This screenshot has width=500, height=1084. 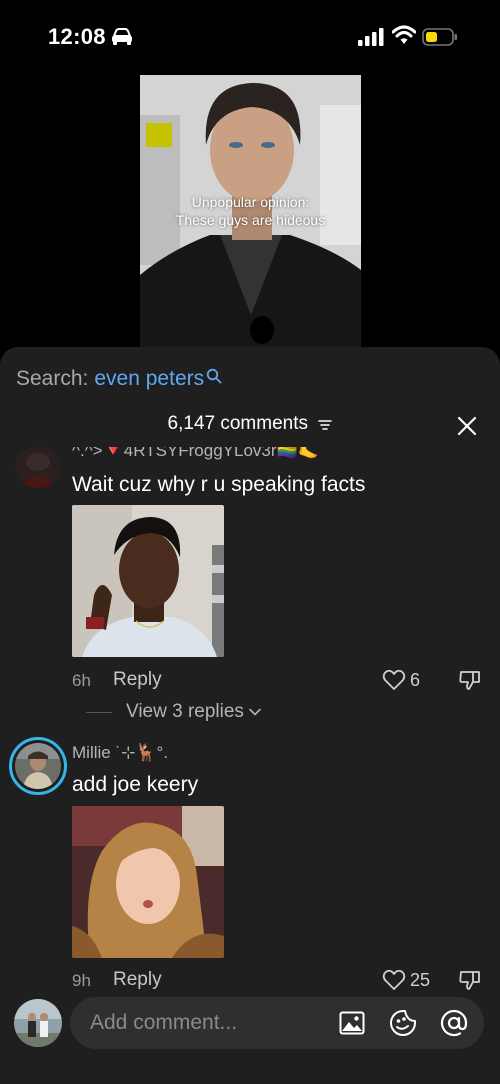 I want to click on chevron-down-icon, so click(x=255, y=712).